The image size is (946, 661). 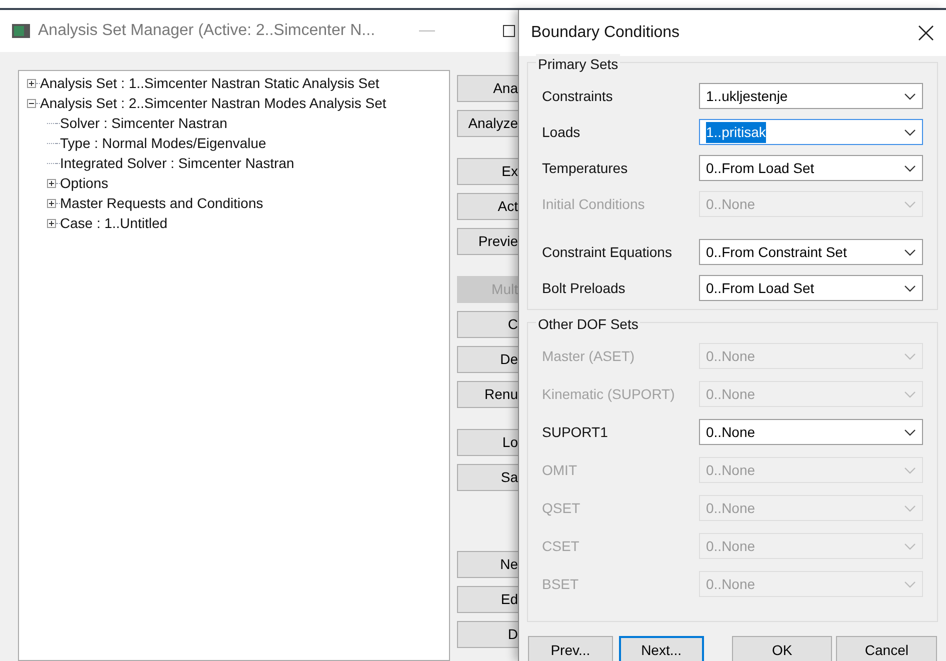 What do you see at coordinates (488, 88) in the screenshot?
I see `side-button: Ana` at bounding box center [488, 88].